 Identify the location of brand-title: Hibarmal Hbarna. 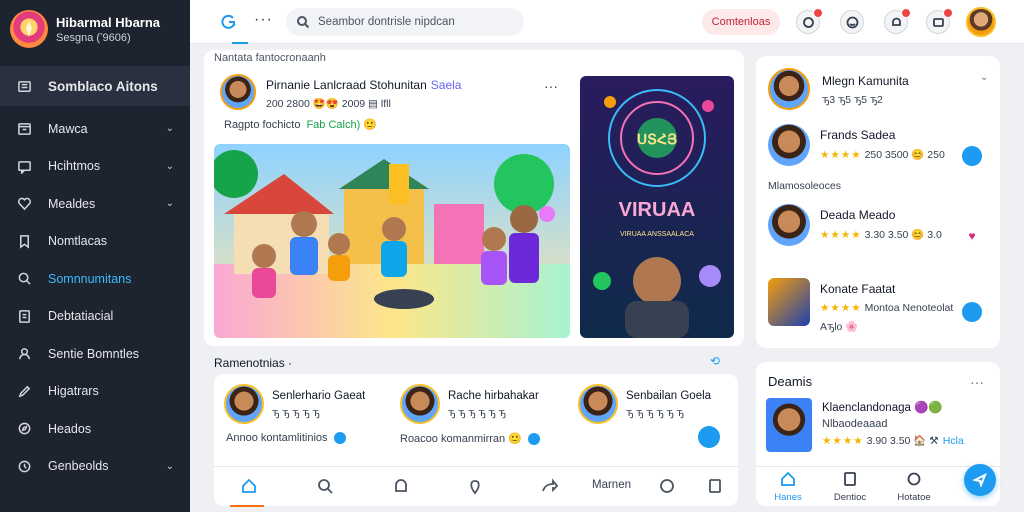
(108, 22).